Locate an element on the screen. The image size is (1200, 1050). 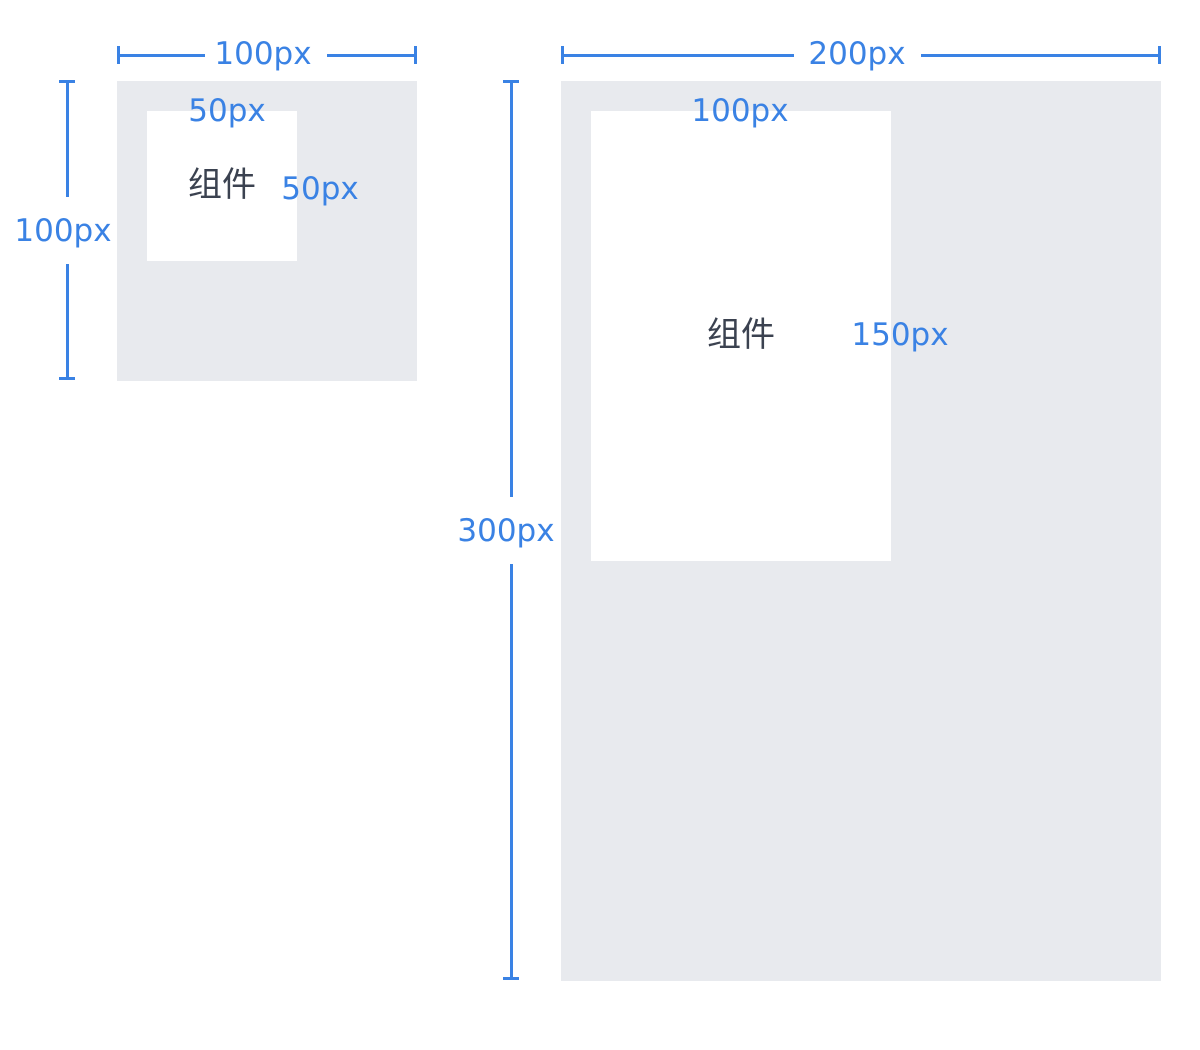
right-container-height-label: 300px is located at coordinates (506, 531).